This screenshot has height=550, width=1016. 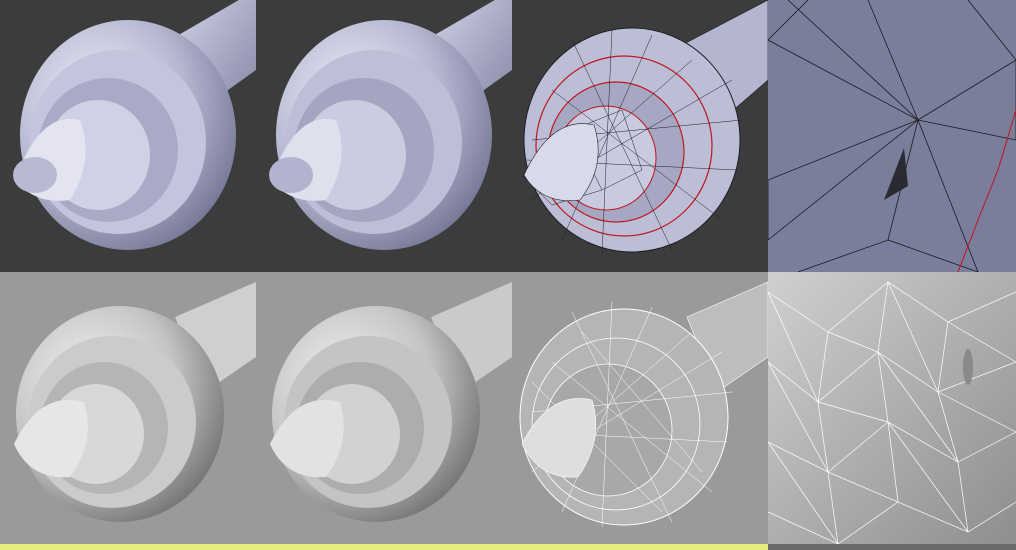 I want to click on panel-flat-blue, so click(x=384, y=136).